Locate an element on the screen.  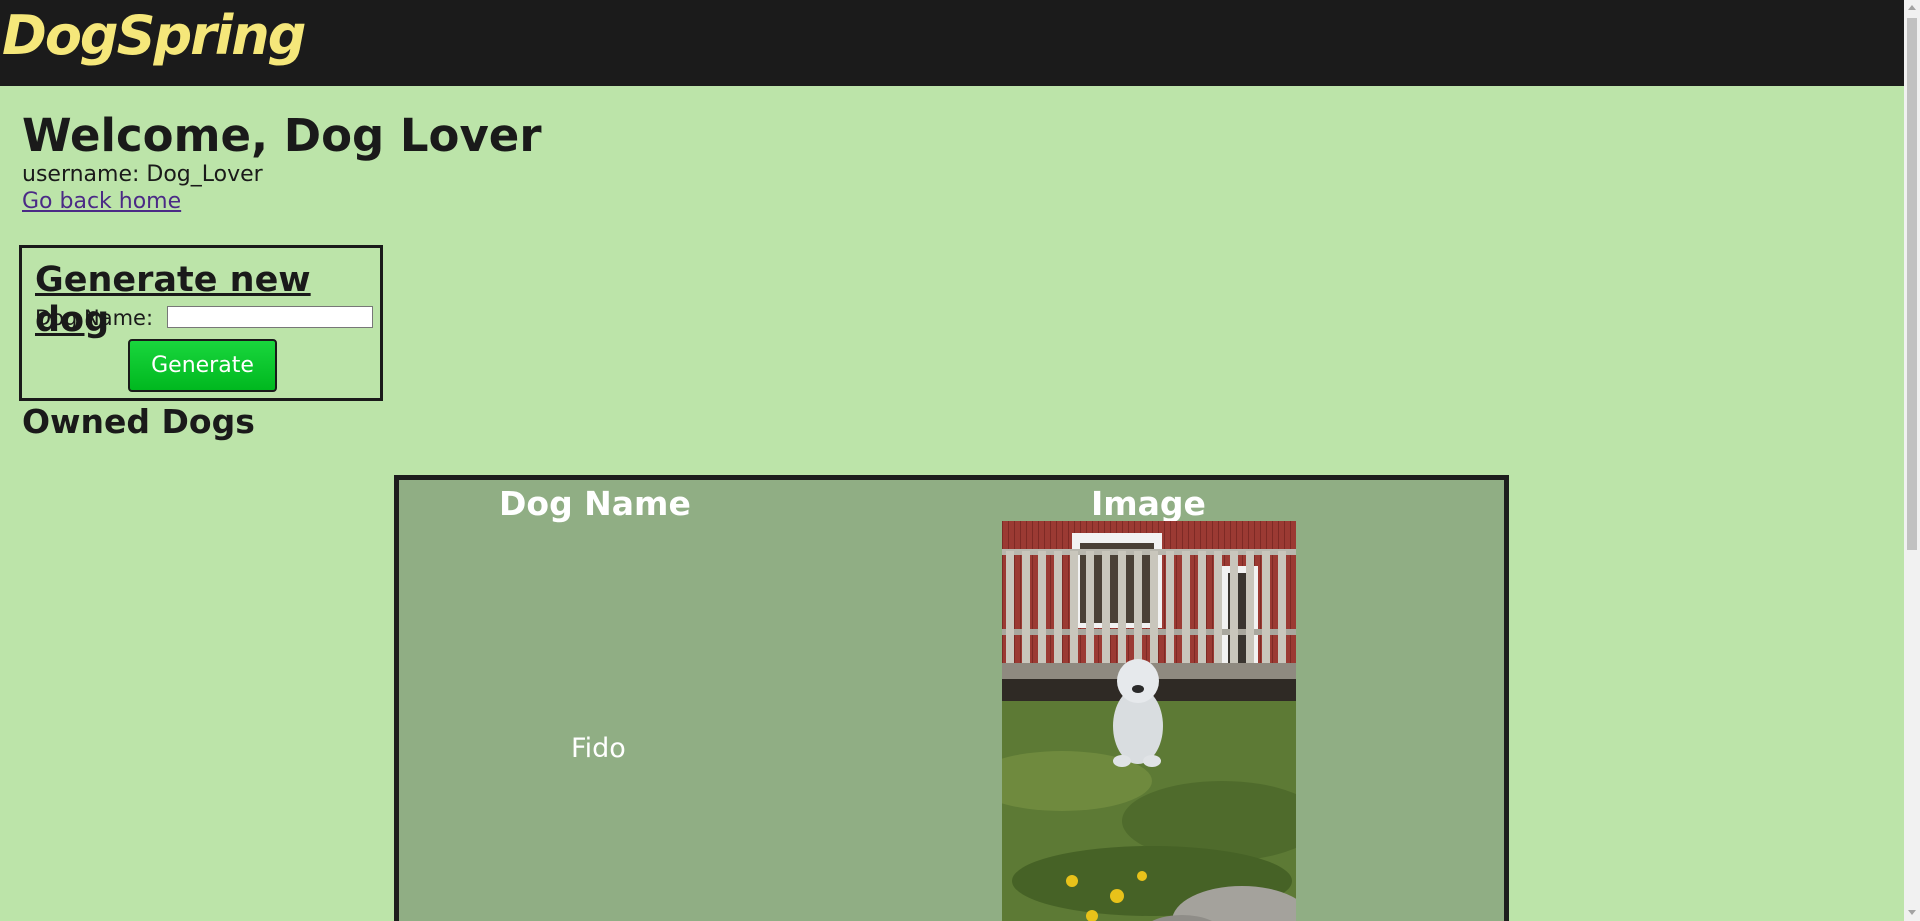
scrollbar-thumb is located at coordinates (1912, 284).